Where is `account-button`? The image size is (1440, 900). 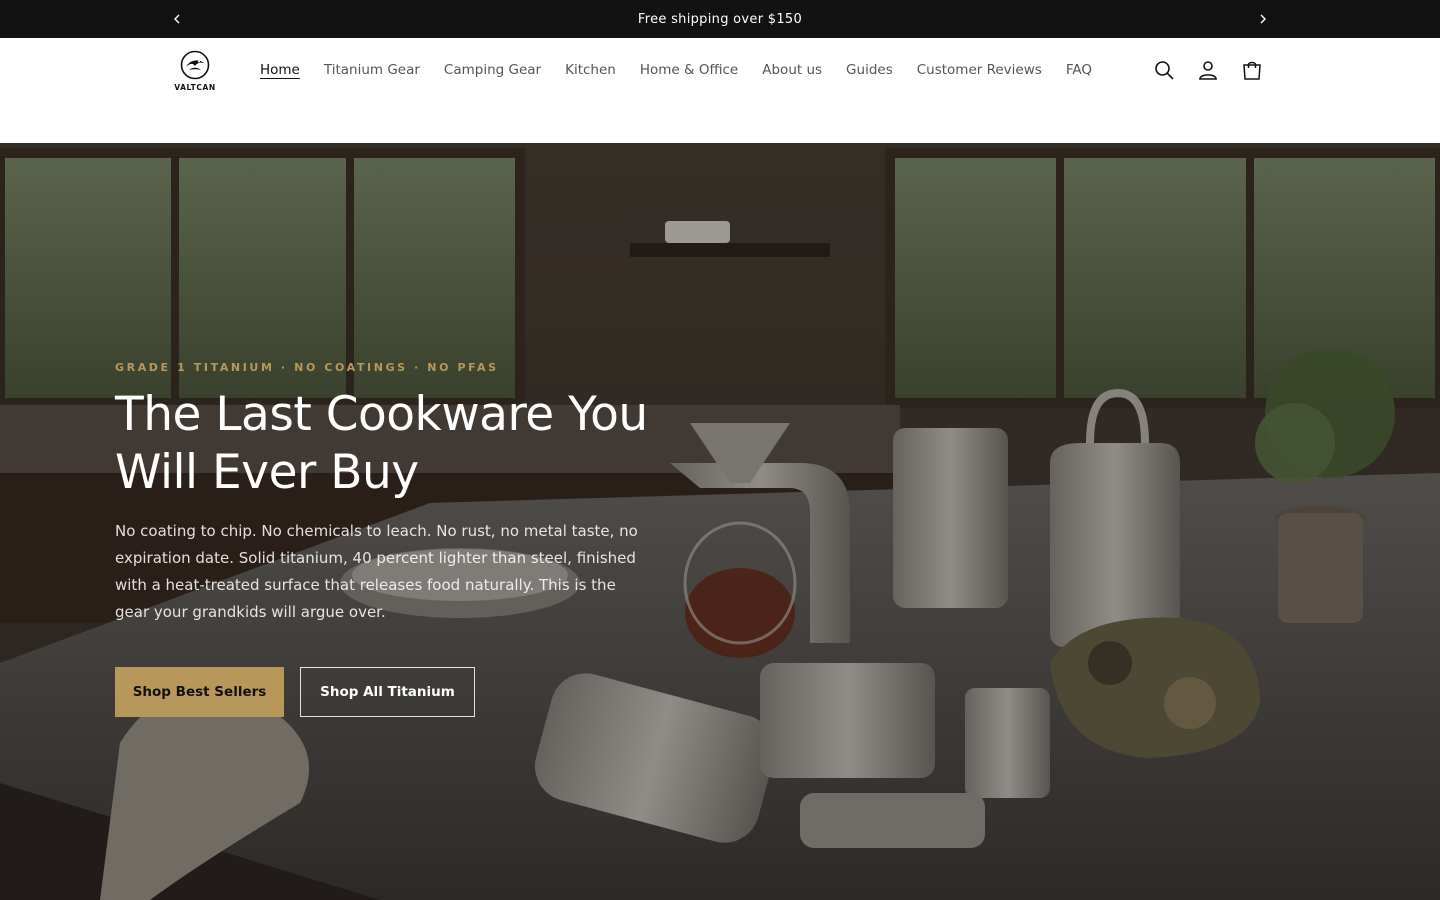
account-button is located at coordinates (1208, 70).